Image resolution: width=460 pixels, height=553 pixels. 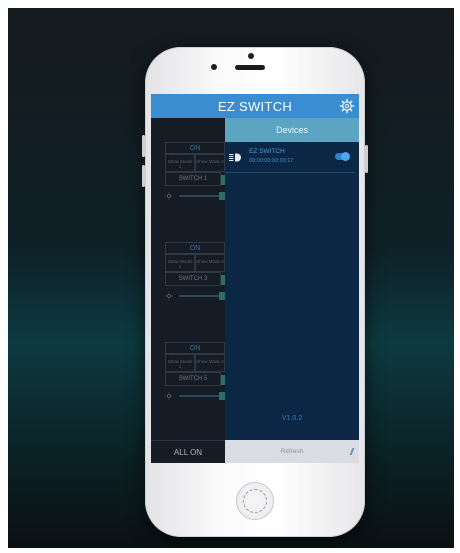 What do you see at coordinates (193, 279) in the screenshot?
I see `switch-label: SWITCH 3` at bounding box center [193, 279].